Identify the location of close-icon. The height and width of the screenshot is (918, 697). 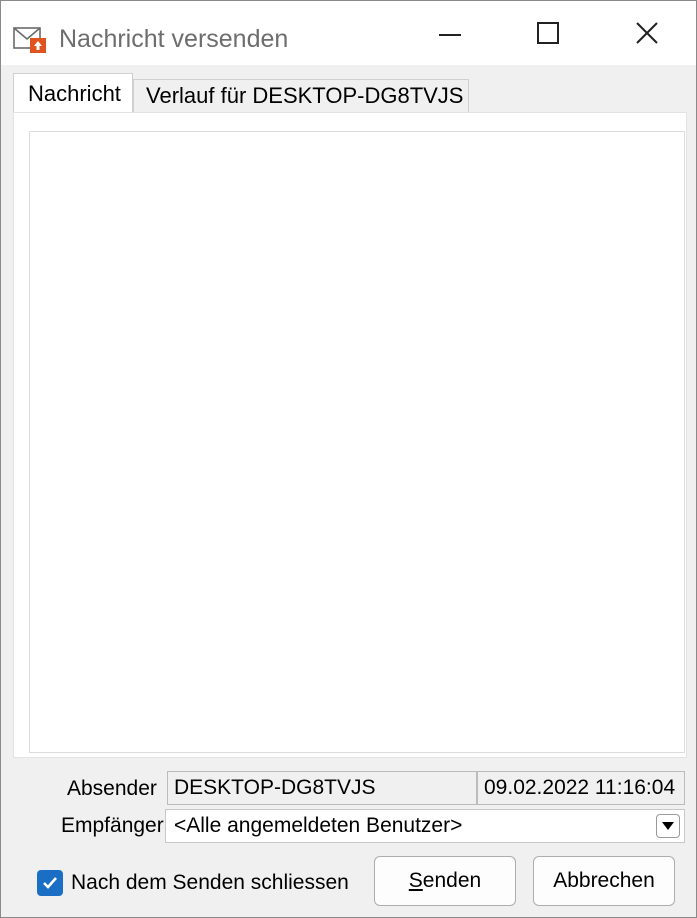
(647, 33).